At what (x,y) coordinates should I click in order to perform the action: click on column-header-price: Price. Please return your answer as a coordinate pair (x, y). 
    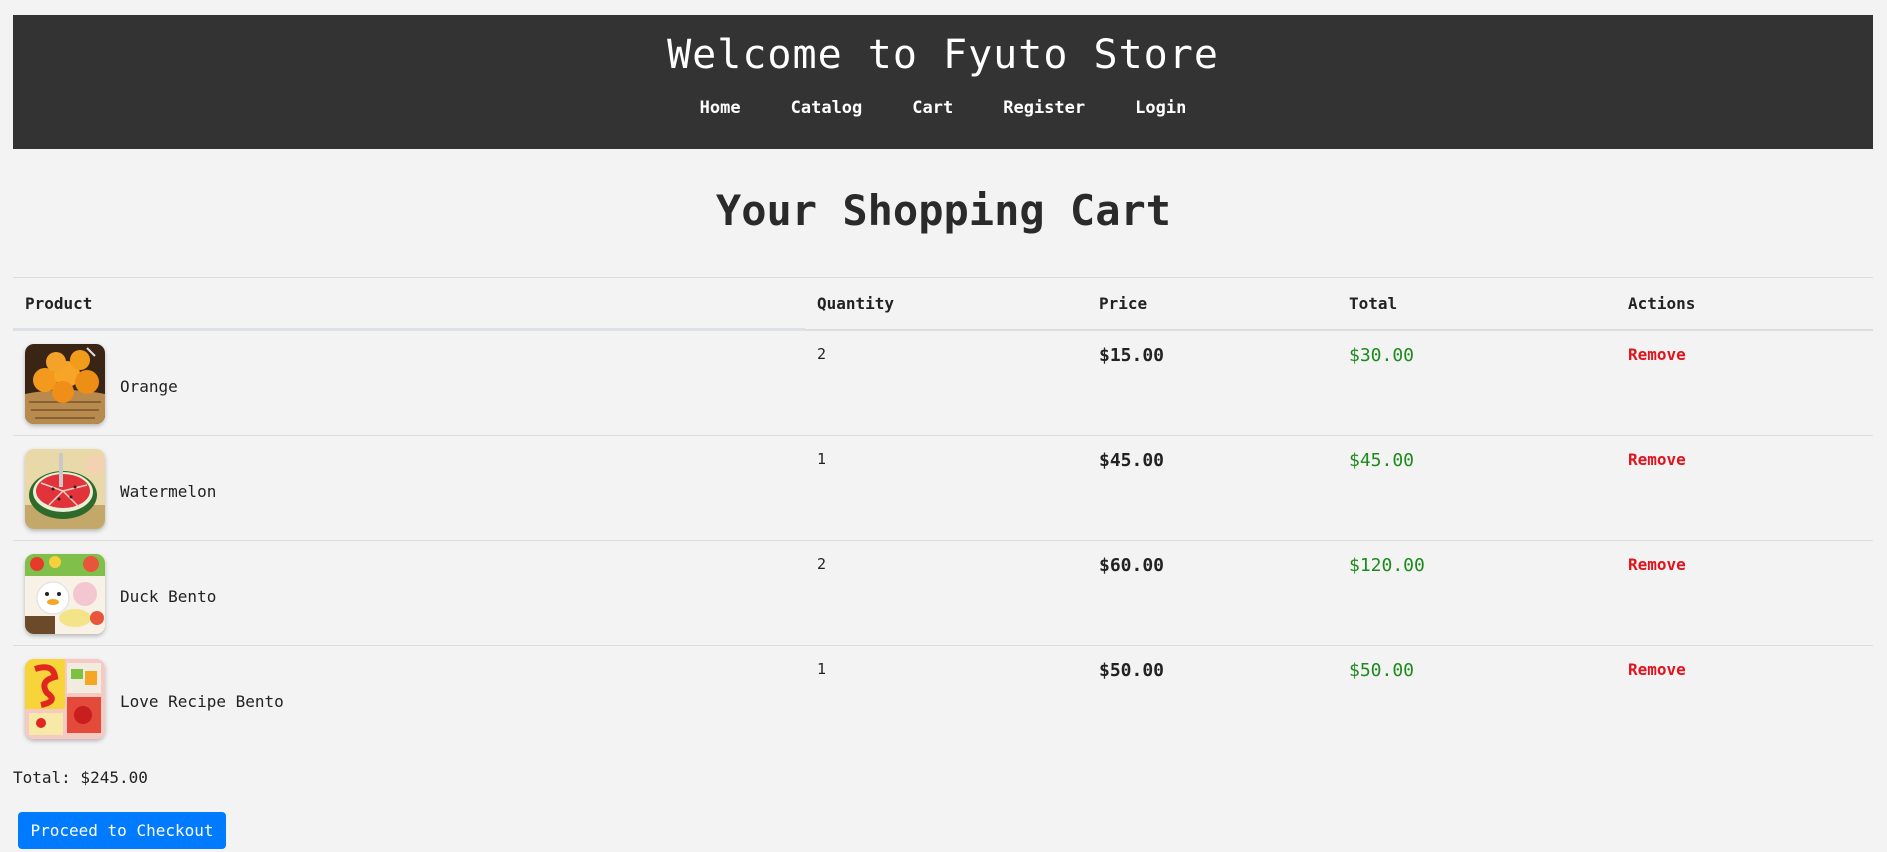
    Looking at the image, I should click on (1212, 304).